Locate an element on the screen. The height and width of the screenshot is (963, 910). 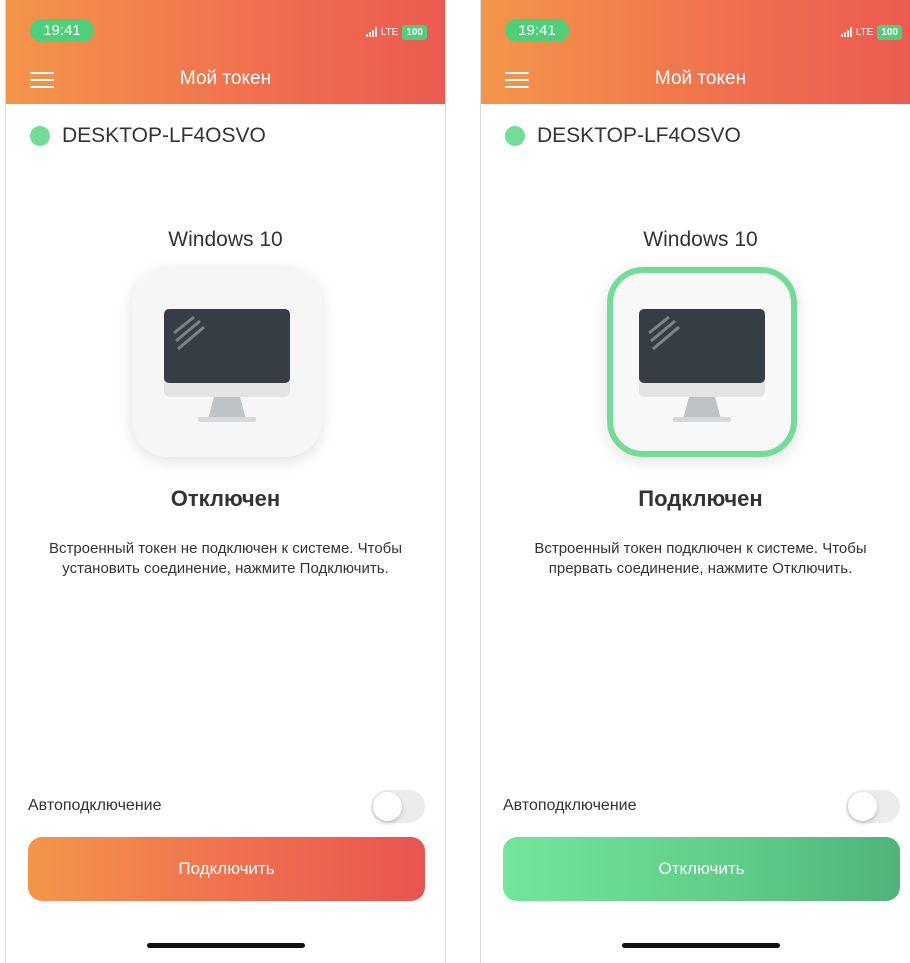
computer-tile-connected is located at coordinates (702, 362).